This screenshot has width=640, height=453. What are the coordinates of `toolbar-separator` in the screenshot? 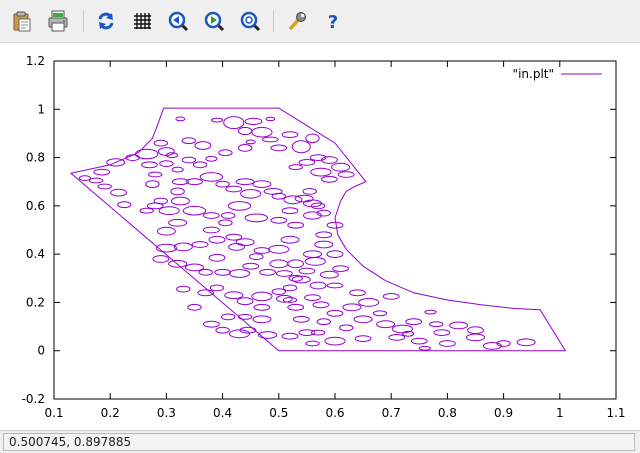 It's located at (83, 21).